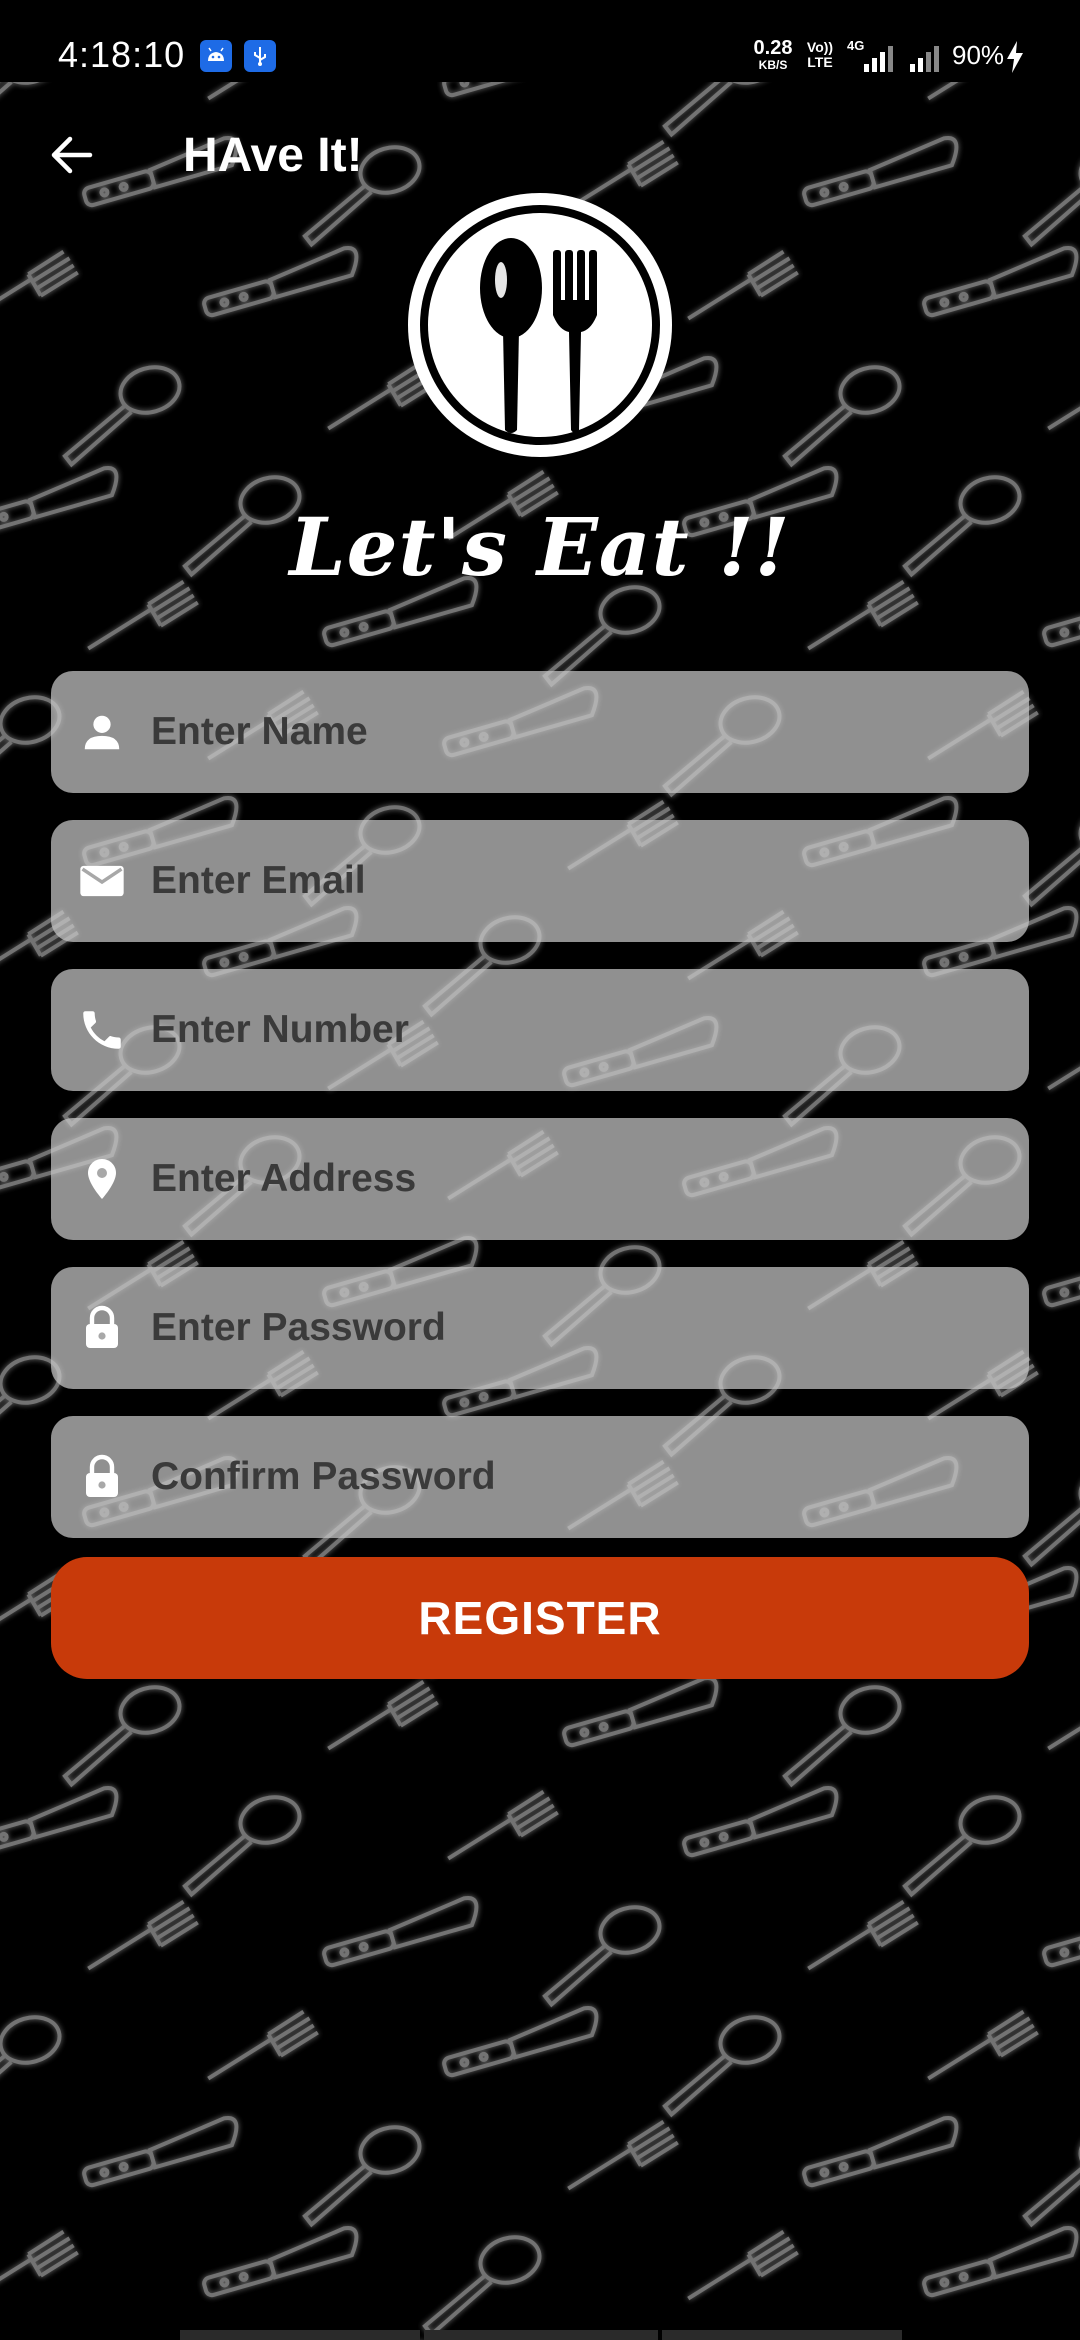 The height and width of the screenshot is (2340, 1080). I want to click on email-icon, so click(102, 881).